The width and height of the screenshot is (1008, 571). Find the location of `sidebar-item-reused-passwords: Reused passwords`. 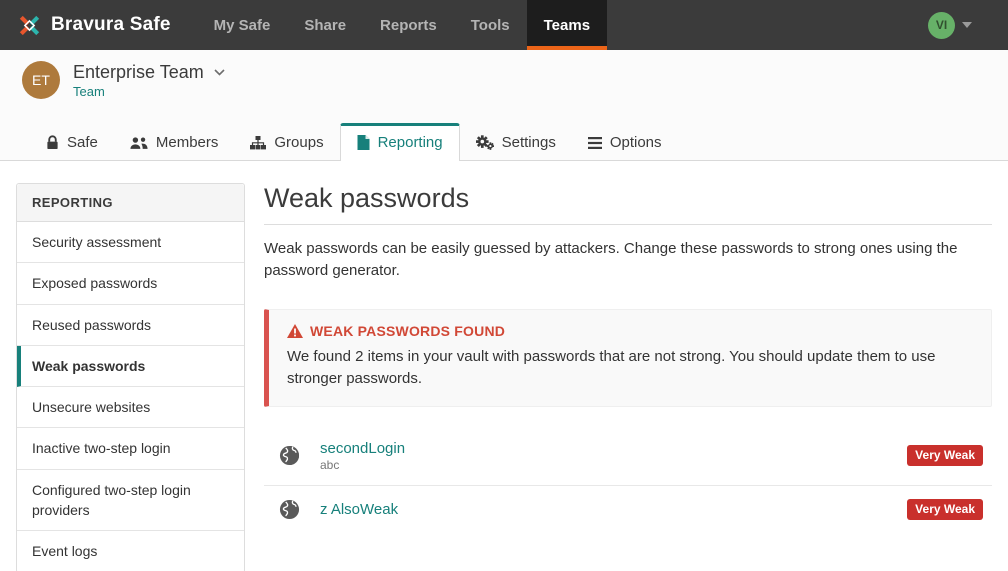

sidebar-item-reused-passwords: Reused passwords is located at coordinates (130, 325).